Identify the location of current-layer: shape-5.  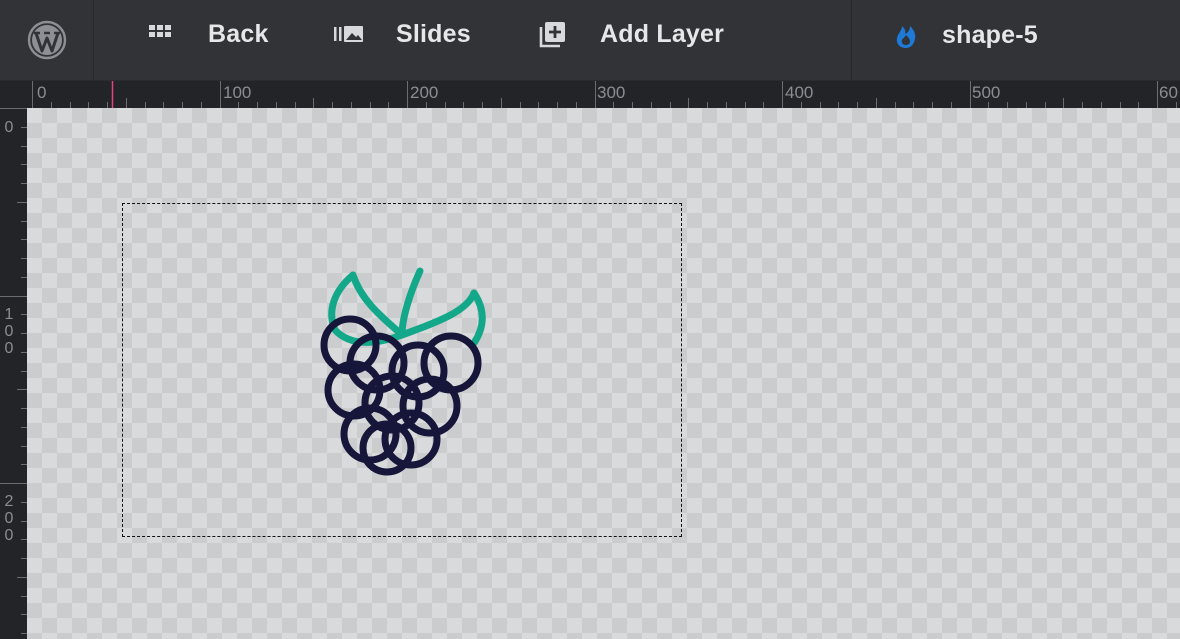
(966, 35).